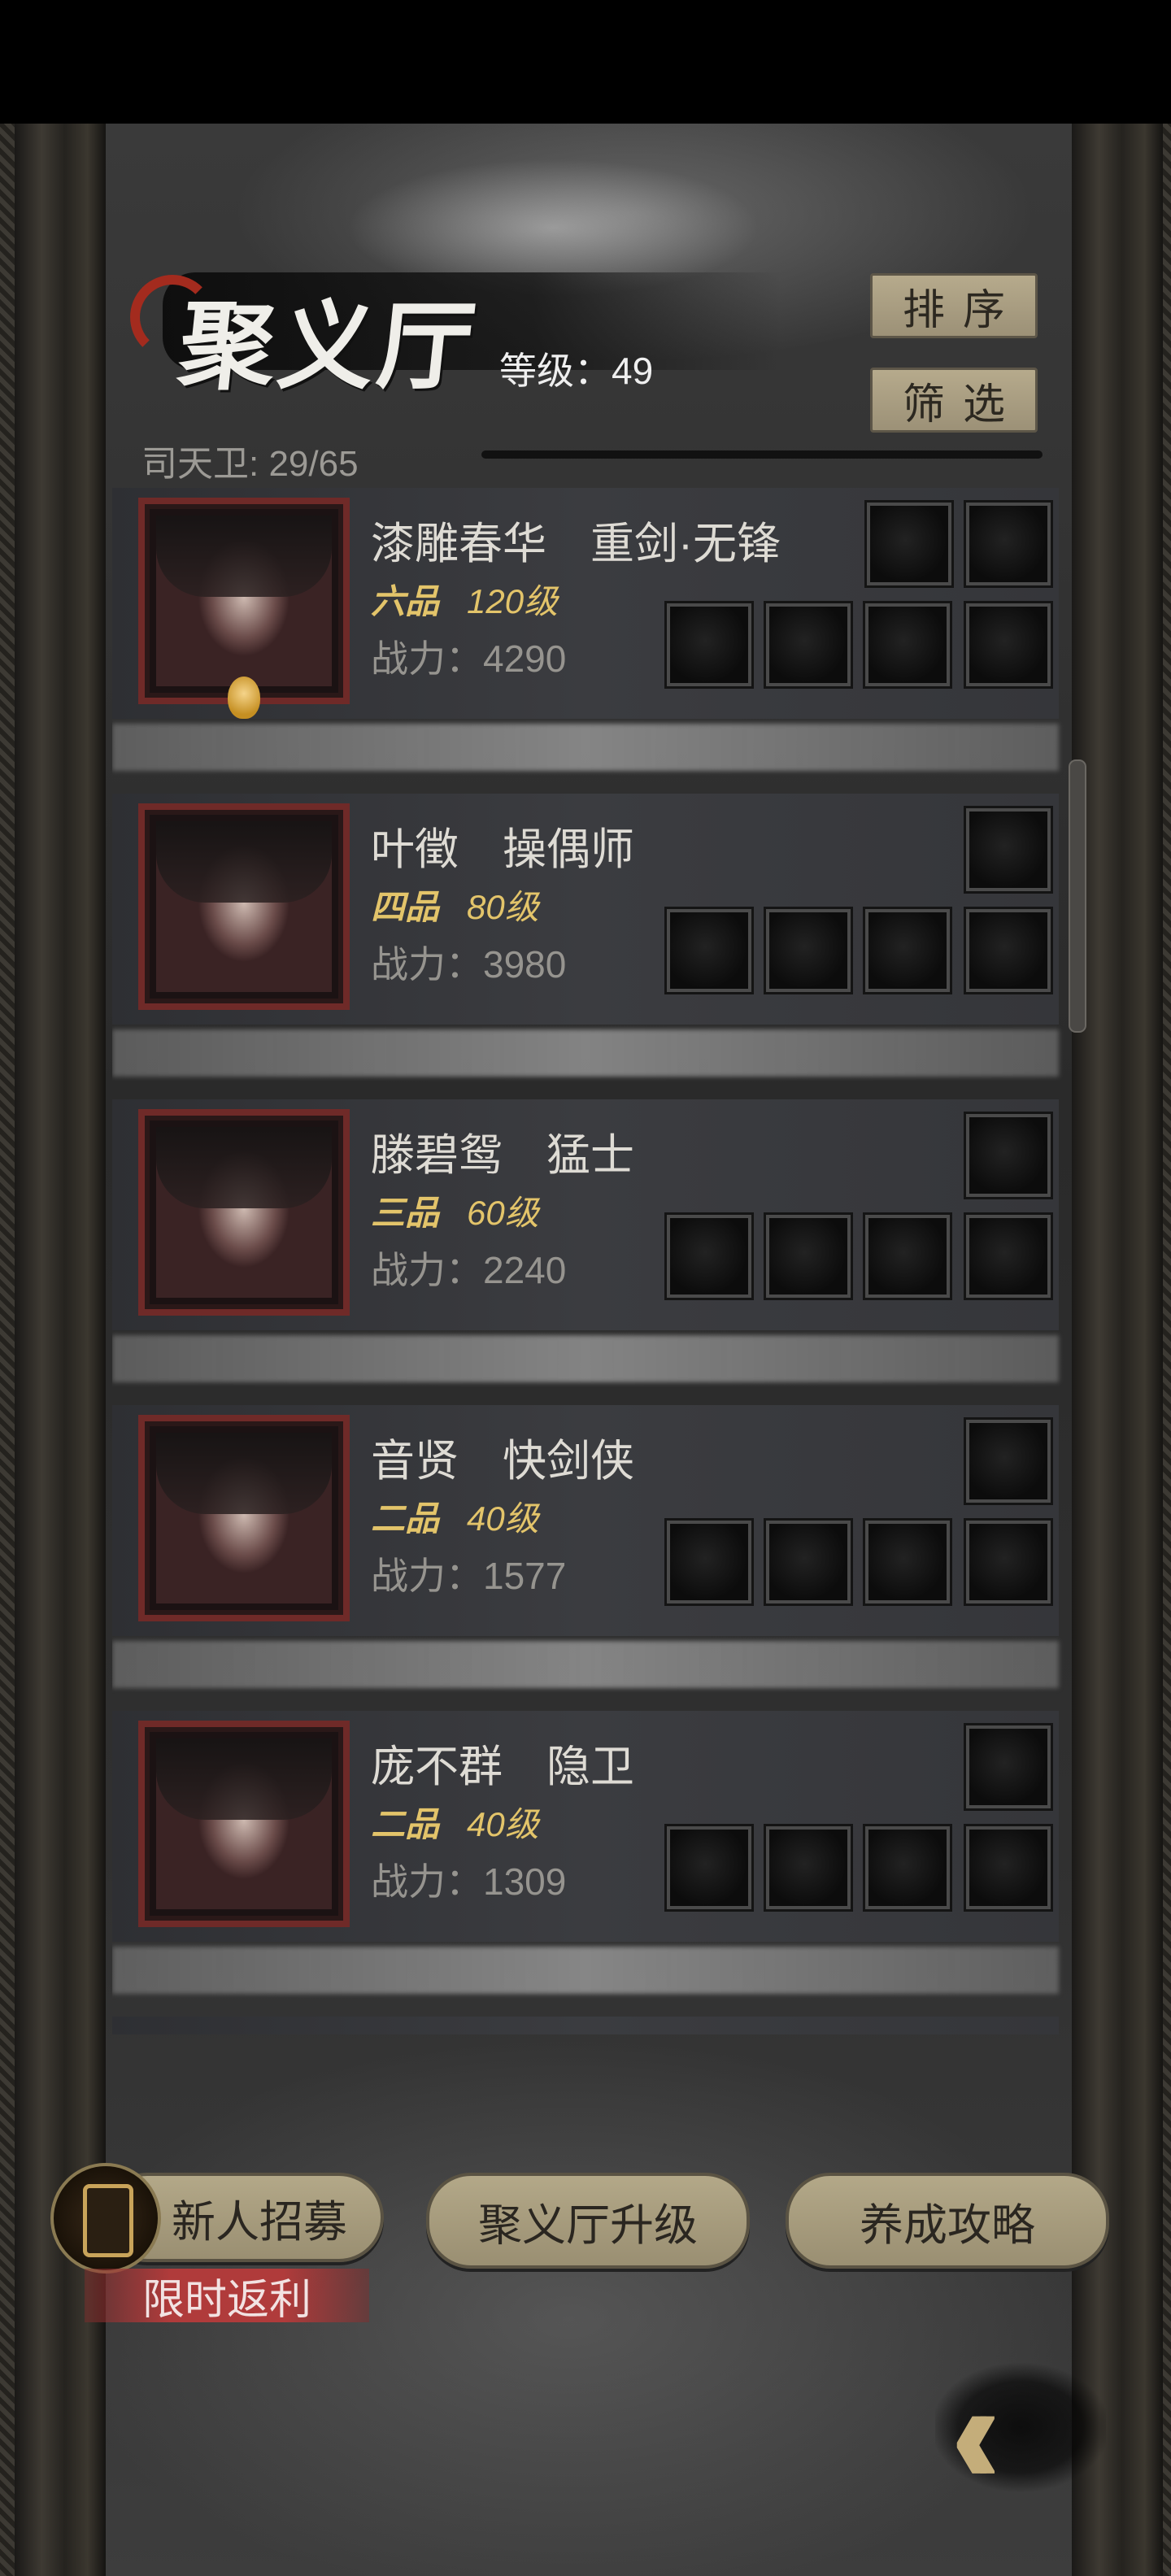  Describe the element at coordinates (105, 2219) in the screenshot. I see `recruit-token-icon` at that location.